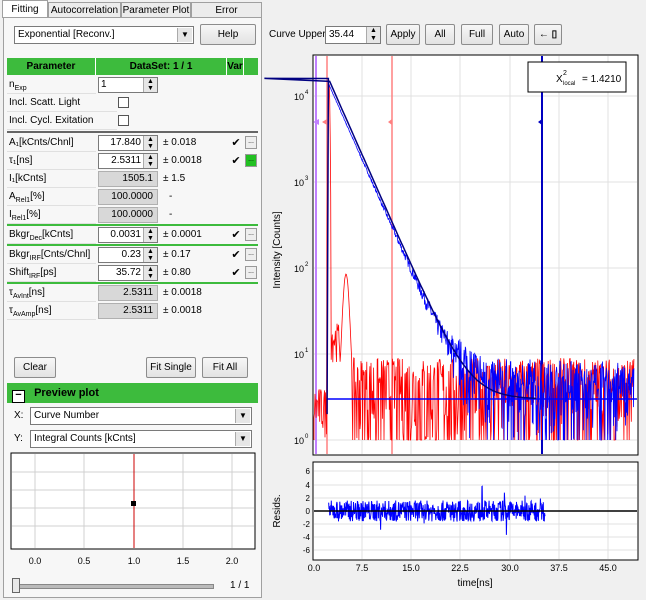 Image resolution: width=646 pixels, height=600 pixels. What do you see at coordinates (16, 585) in the screenshot?
I see `curve-slider-handle` at bounding box center [16, 585].